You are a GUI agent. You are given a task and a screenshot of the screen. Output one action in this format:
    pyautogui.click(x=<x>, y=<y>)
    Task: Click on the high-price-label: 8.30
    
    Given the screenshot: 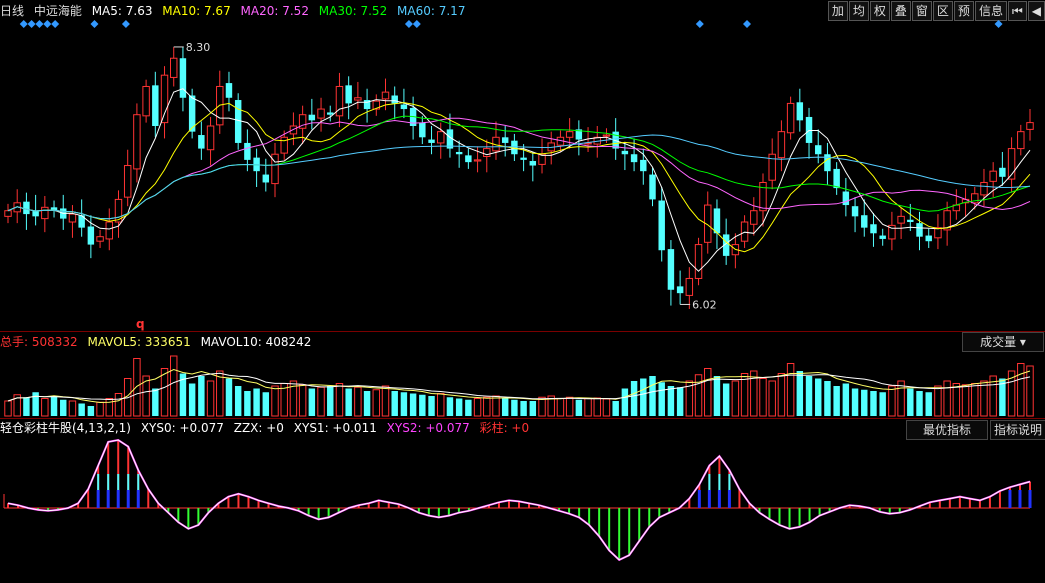 What is the action you would take?
    pyautogui.click(x=198, y=47)
    